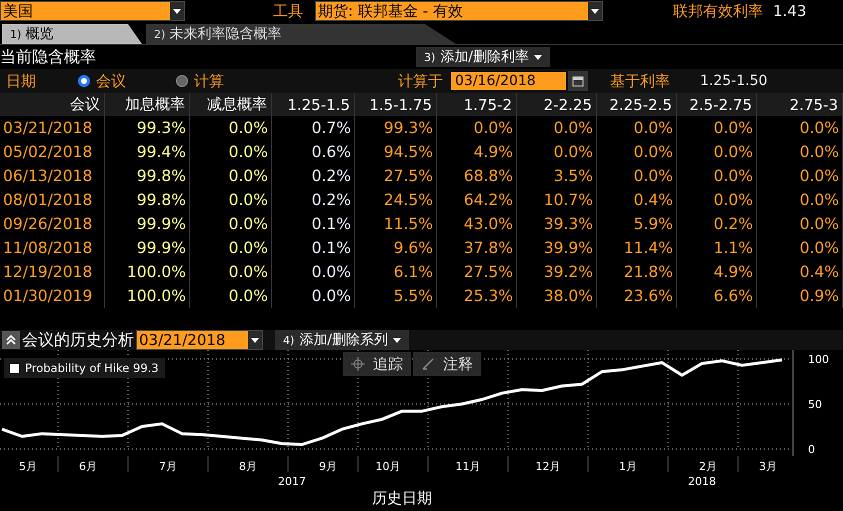 The image size is (843, 511). What do you see at coordinates (231, 104) in the screenshot?
I see `column-header: 减息概率` at bounding box center [231, 104].